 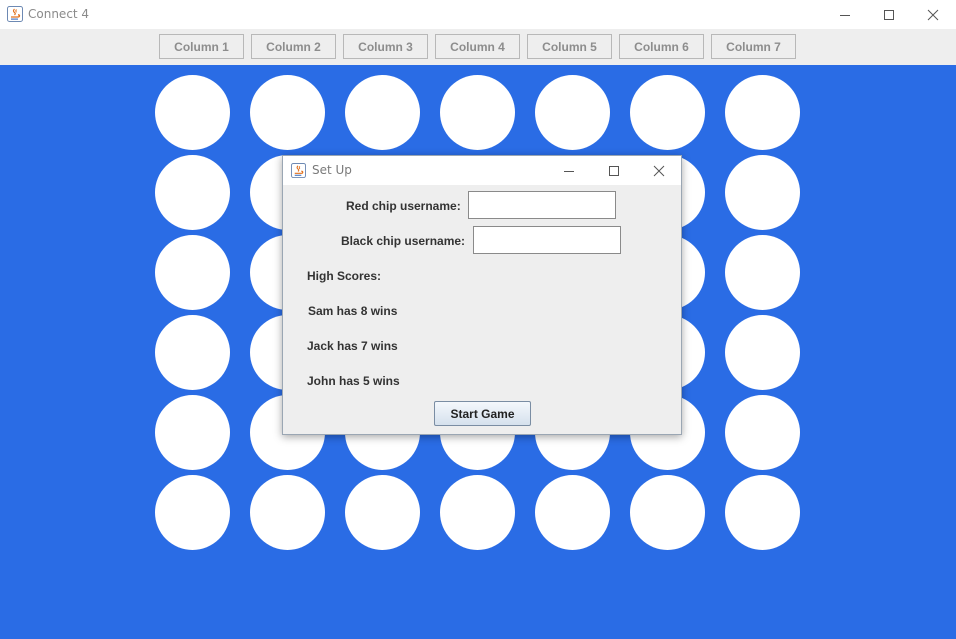 What do you see at coordinates (547, 240) in the screenshot?
I see `black-username-input` at bounding box center [547, 240].